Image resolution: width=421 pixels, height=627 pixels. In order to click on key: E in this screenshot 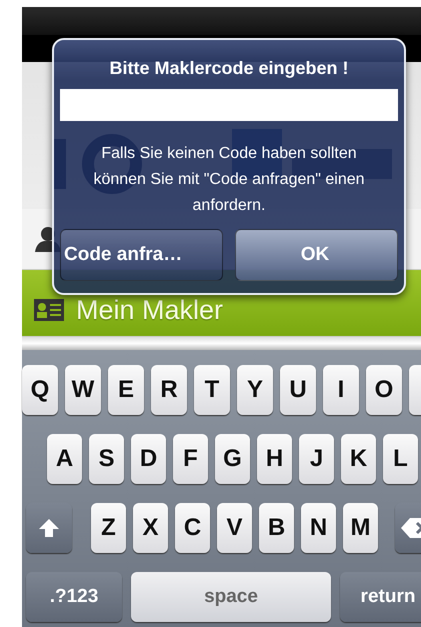, I will do `click(126, 390)`.